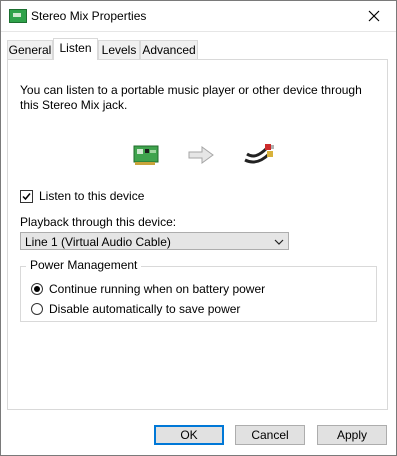 The width and height of the screenshot is (397, 456). Describe the element at coordinates (37, 289) in the screenshot. I see `radio-continue-running` at that location.